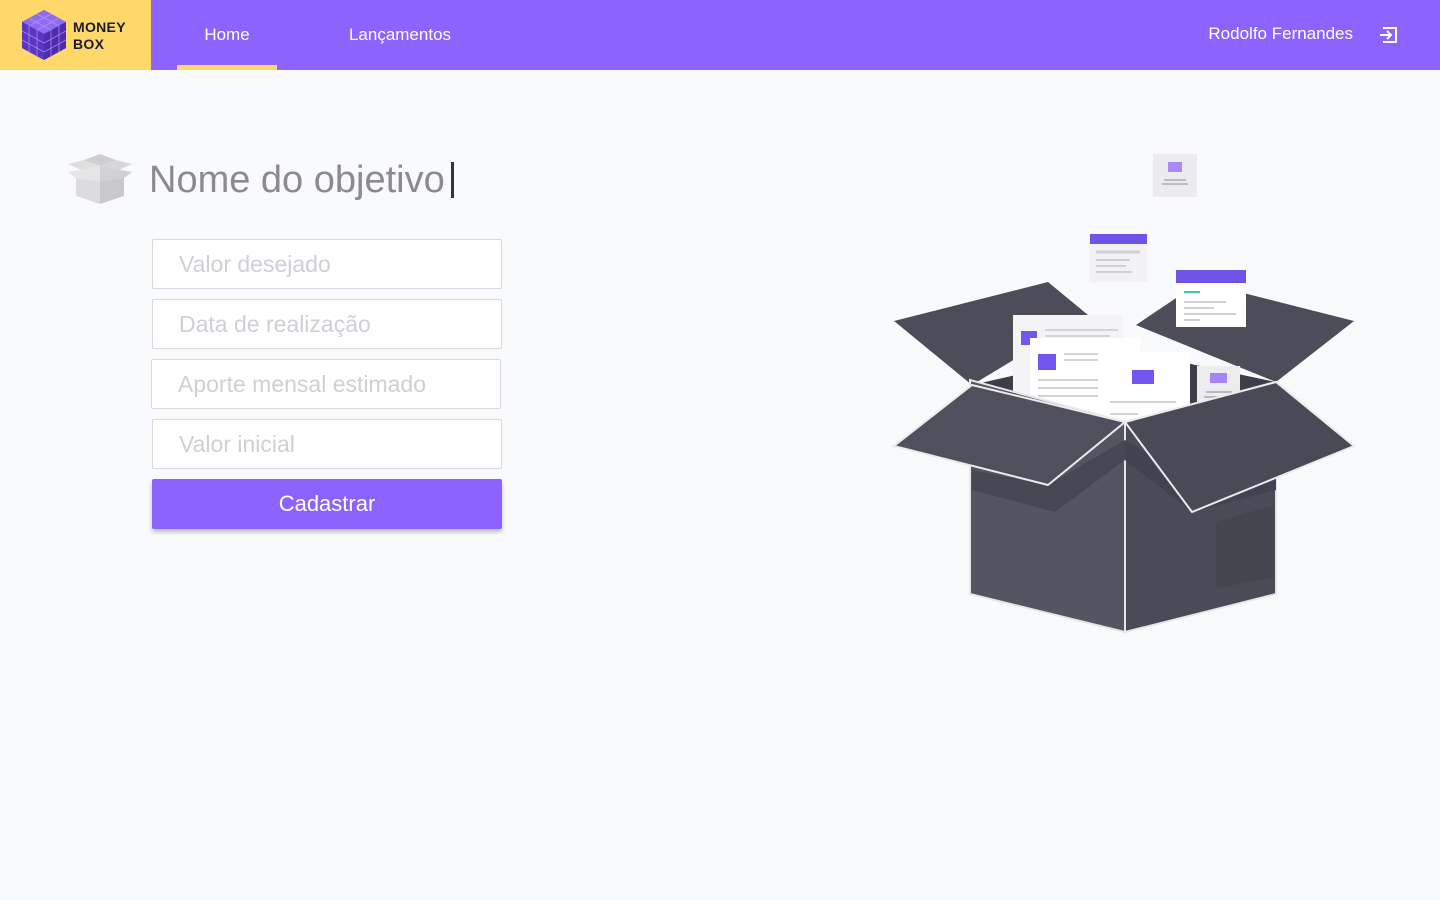 This screenshot has width=1440, height=900. I want to click on open-box-icon, so click(100, 179).